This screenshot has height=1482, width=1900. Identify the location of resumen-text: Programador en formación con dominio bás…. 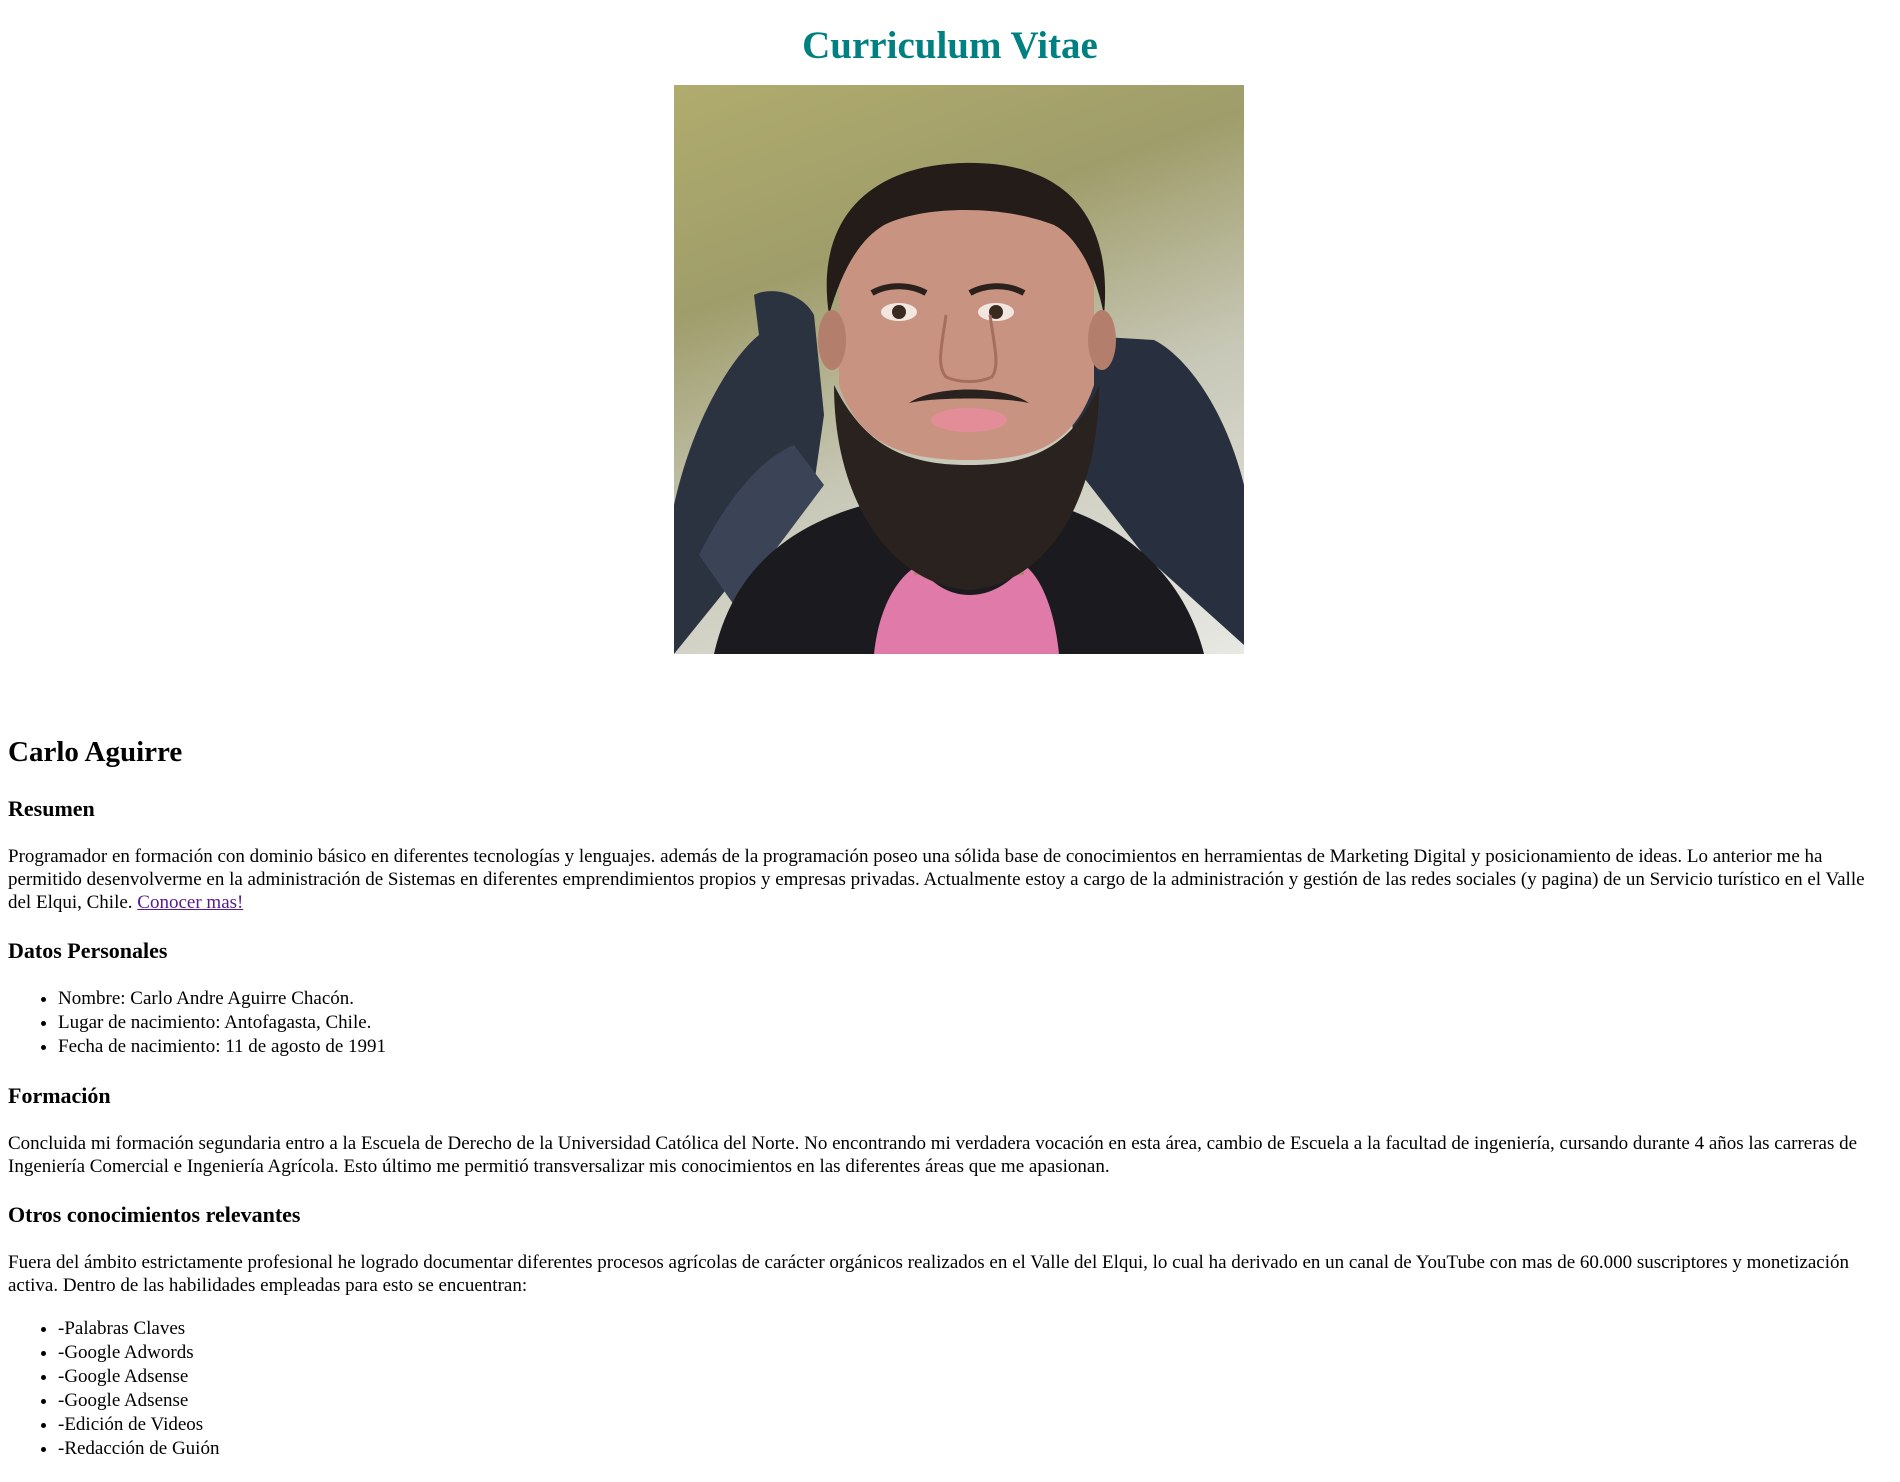
(936, 879).